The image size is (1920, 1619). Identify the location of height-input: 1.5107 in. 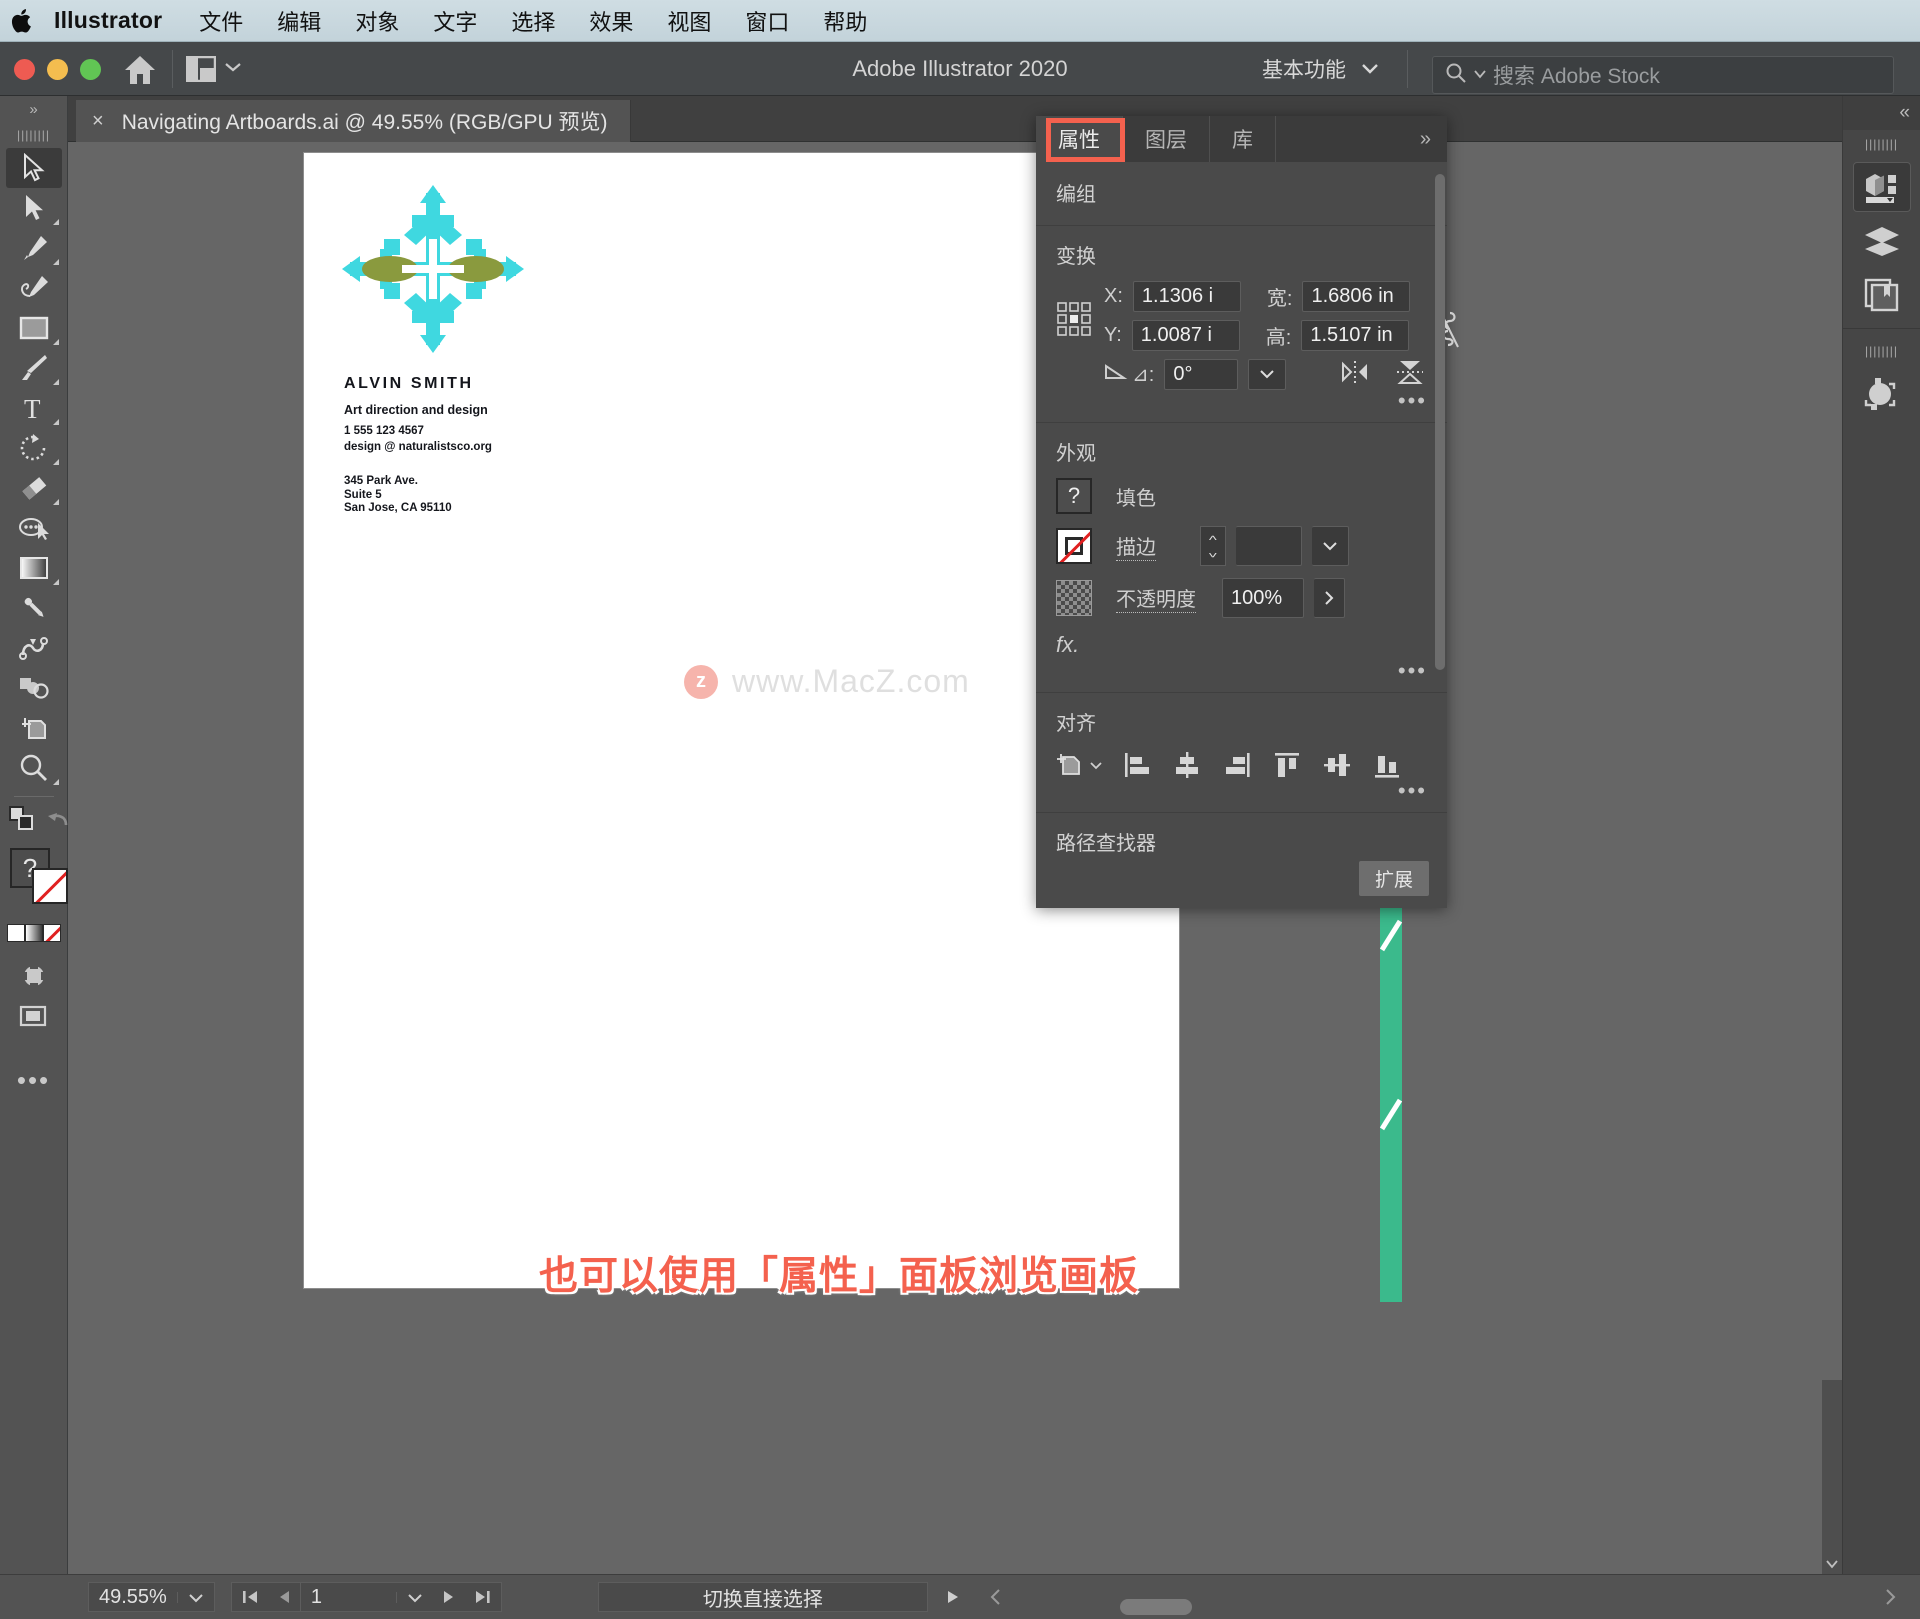
(1355, 335).